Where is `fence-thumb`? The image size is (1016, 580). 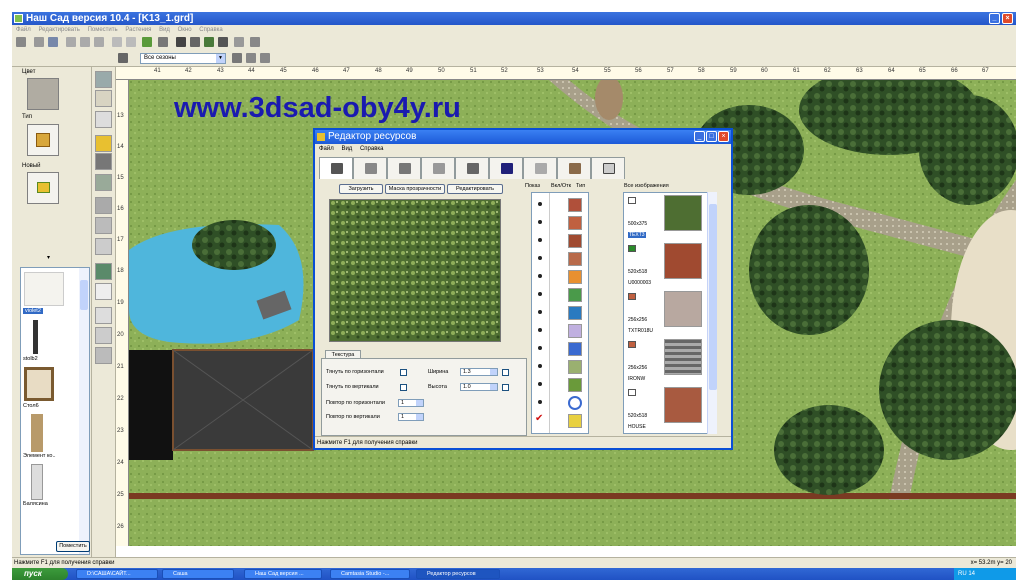 fence-thumb is located at coordinates (44, 289).